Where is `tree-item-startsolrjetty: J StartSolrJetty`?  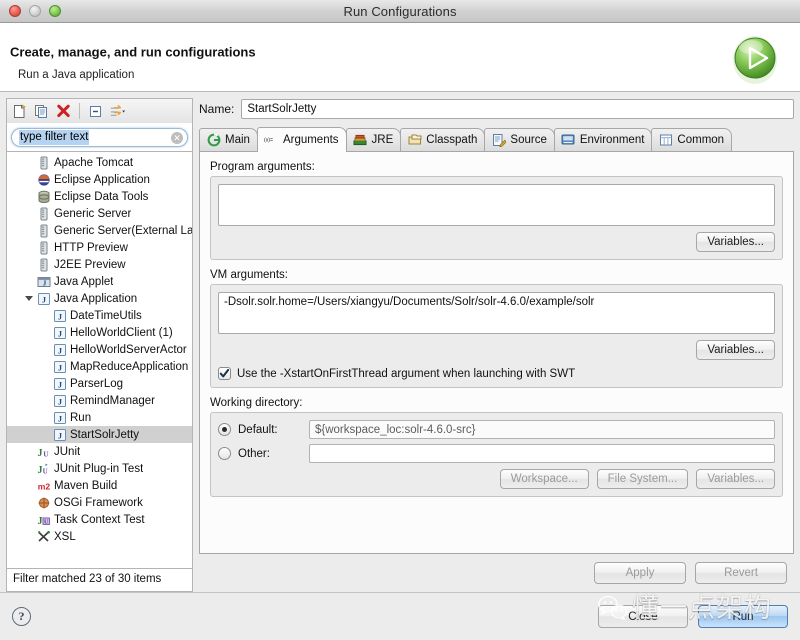
tree-item-startsolrjetty: J StartSolrJetty is located at coordinates (99, 434).